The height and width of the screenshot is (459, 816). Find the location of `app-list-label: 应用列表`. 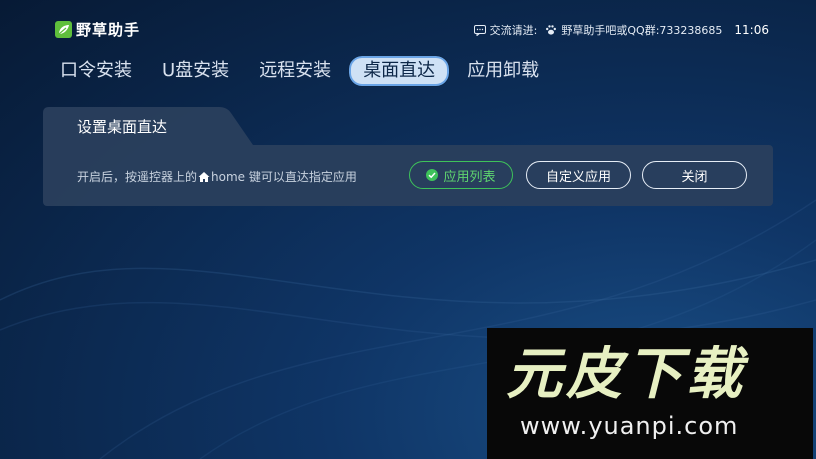

app-list-label: 应用列表 is located at coordinates (469, 177).